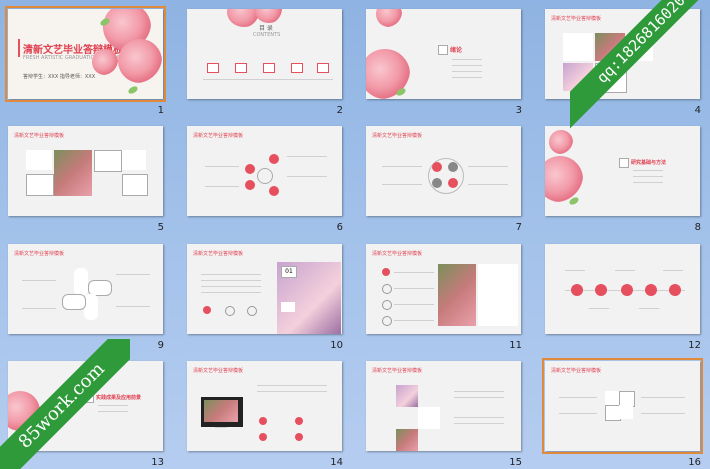 The height and width of the screenshot is (469, 710). I want to click on watermark-site-text: 85work.com, so click(65, 404).